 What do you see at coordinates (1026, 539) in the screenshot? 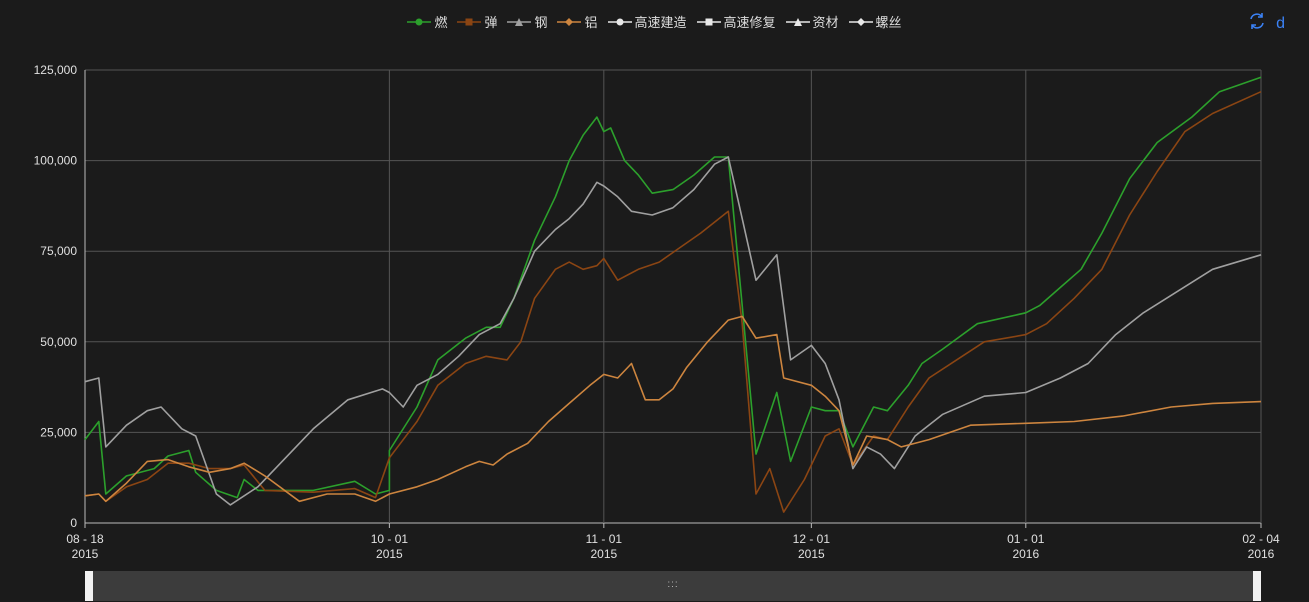
I see `x-tick-label: 01 - 01` at bounding box center [1026, 539].